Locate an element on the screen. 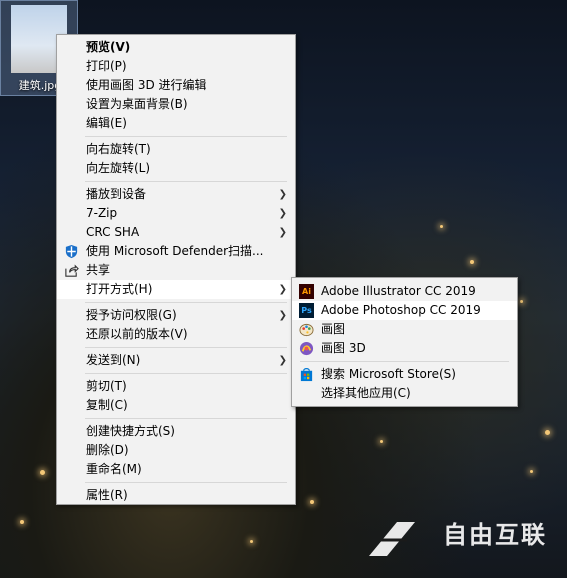 This screenshot has height=578, width=567. menu-item-cast-to-device: 播放到设备 ❯ is located at coordinates (176, 194).